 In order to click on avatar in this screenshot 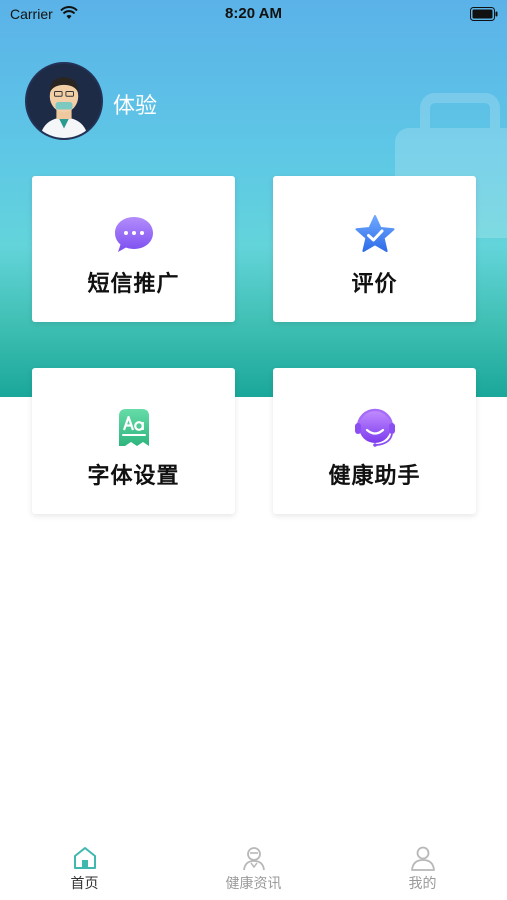, I will do `click(64, 101)`.